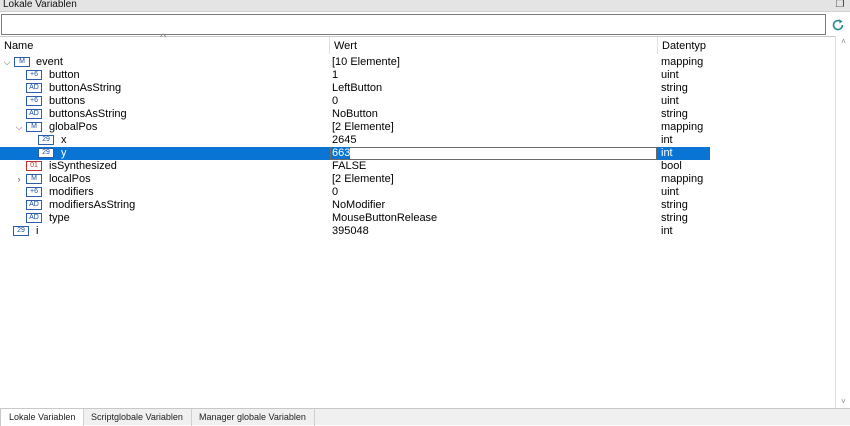 The image size is (850, 426). I want to click on selected-value-text: 663, so click(341, 153).